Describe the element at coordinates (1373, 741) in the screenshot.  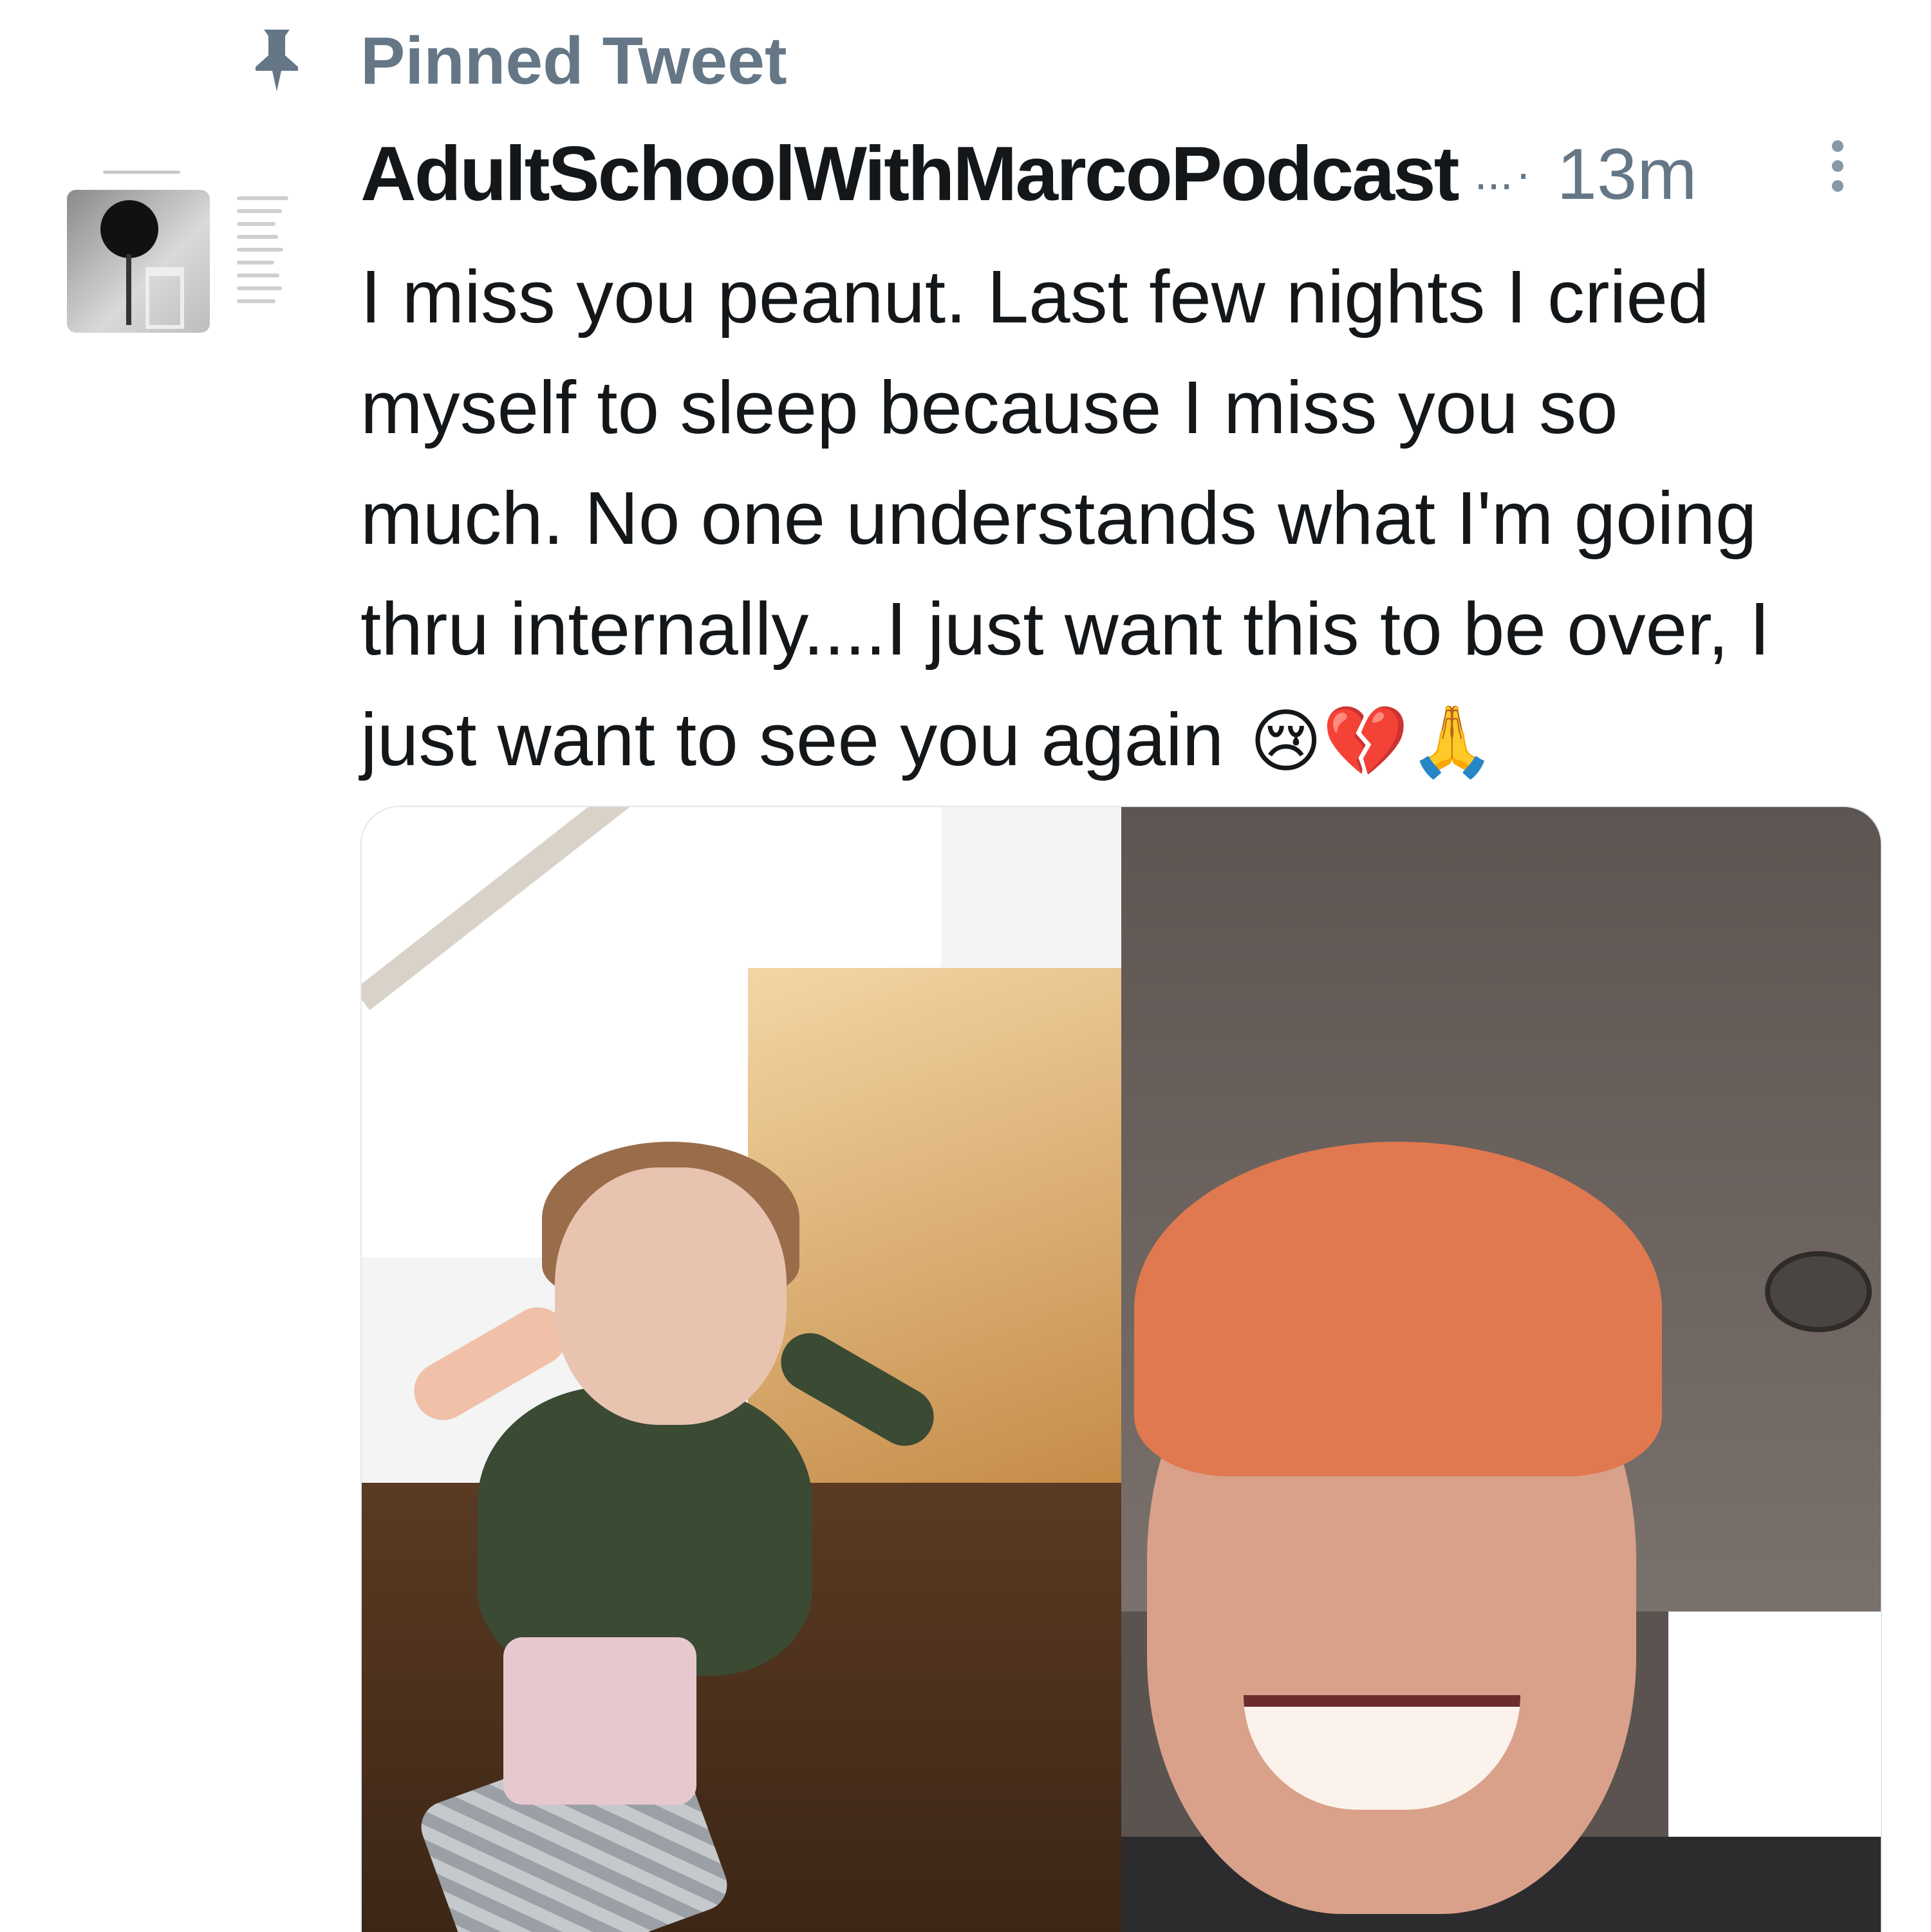
I see `tweet-emojis: 😢💔🙏` at that location.